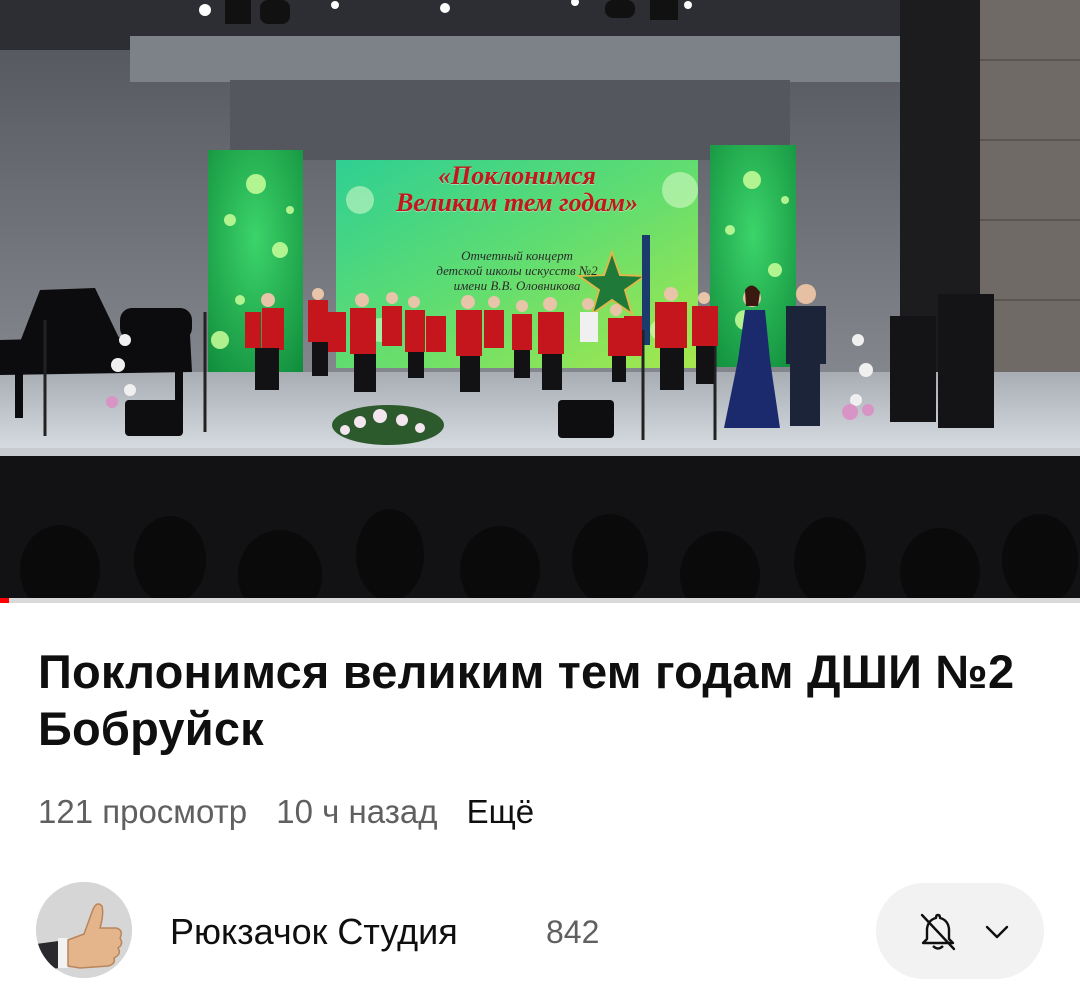  Describe the element at coordinates (357, 811) in the screenshot. I see `upload-time: 10 ч назад` at that location.